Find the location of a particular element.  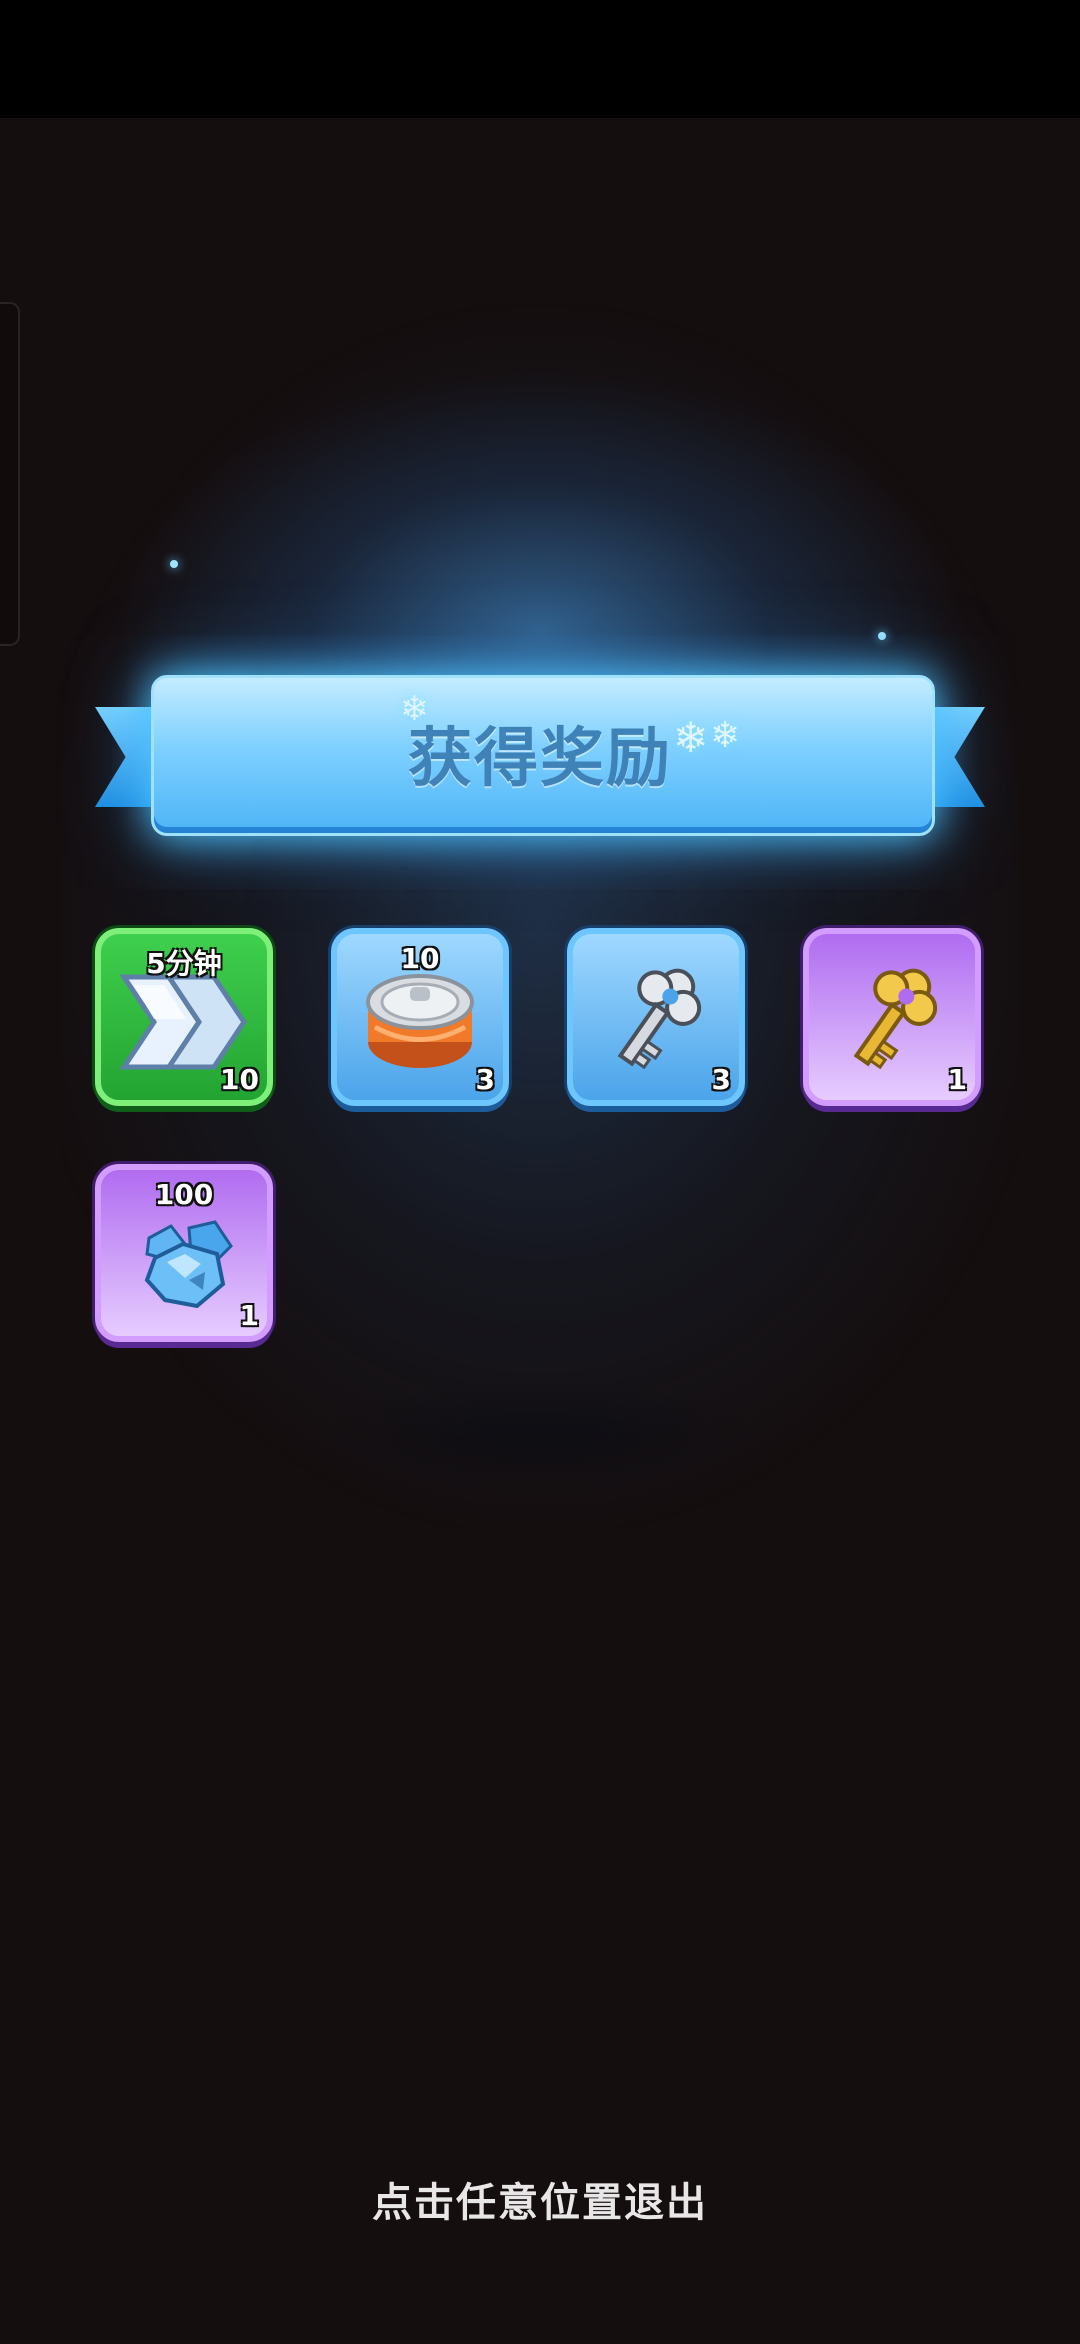

reward-item-speedup: 5分钟 10 is located at coordinates (184, 1017).